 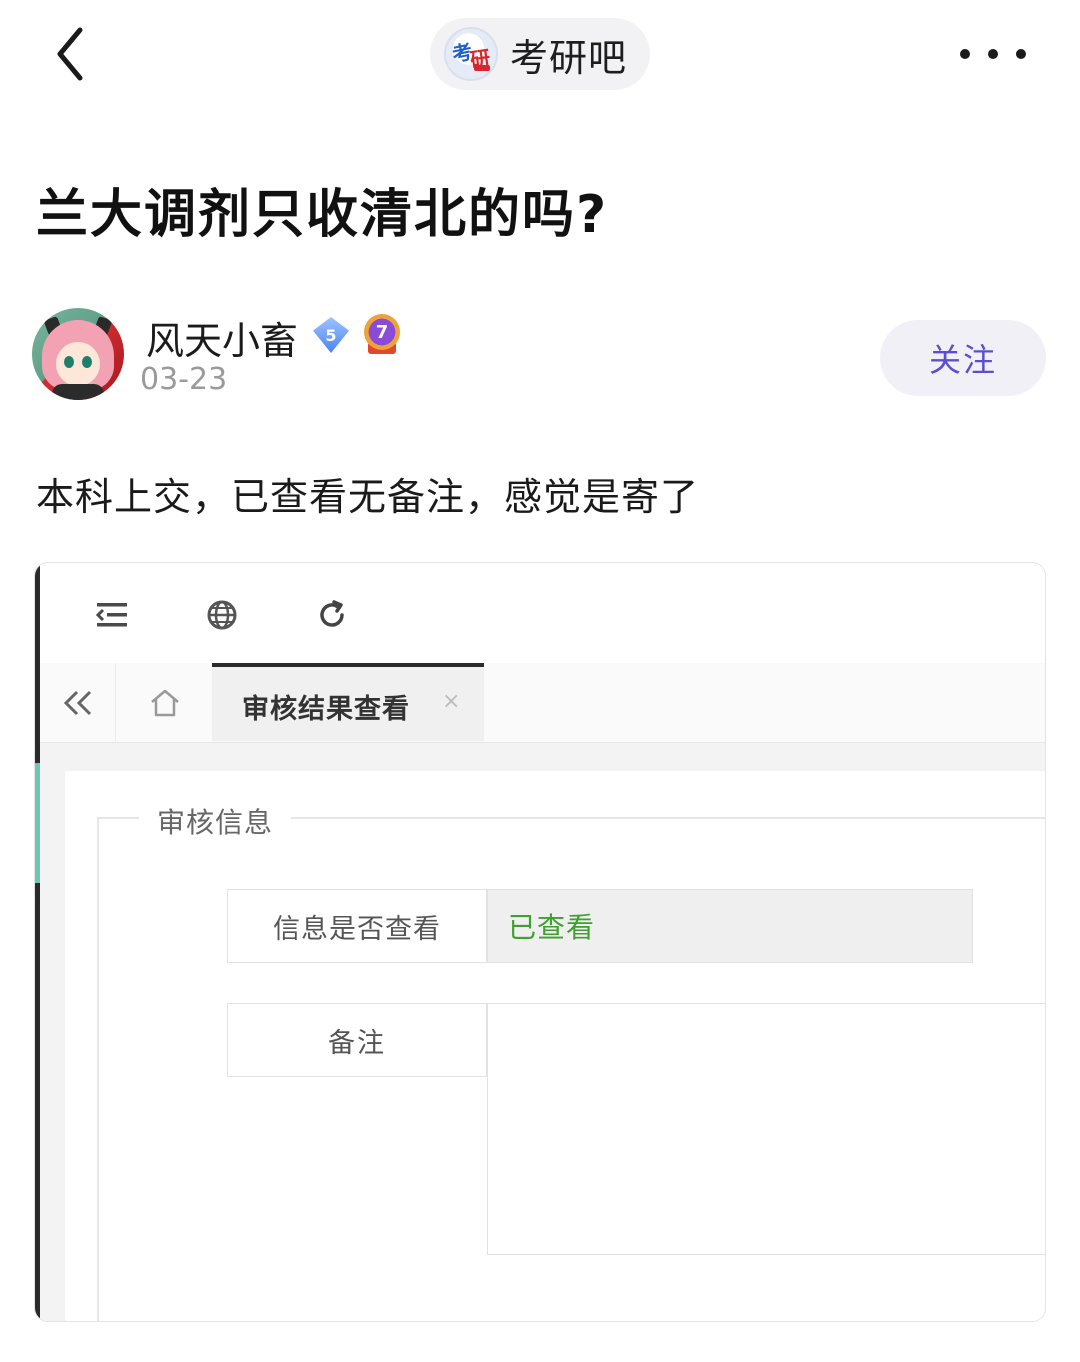 I want to click on refresh-icon, so click(x=332, y=615).